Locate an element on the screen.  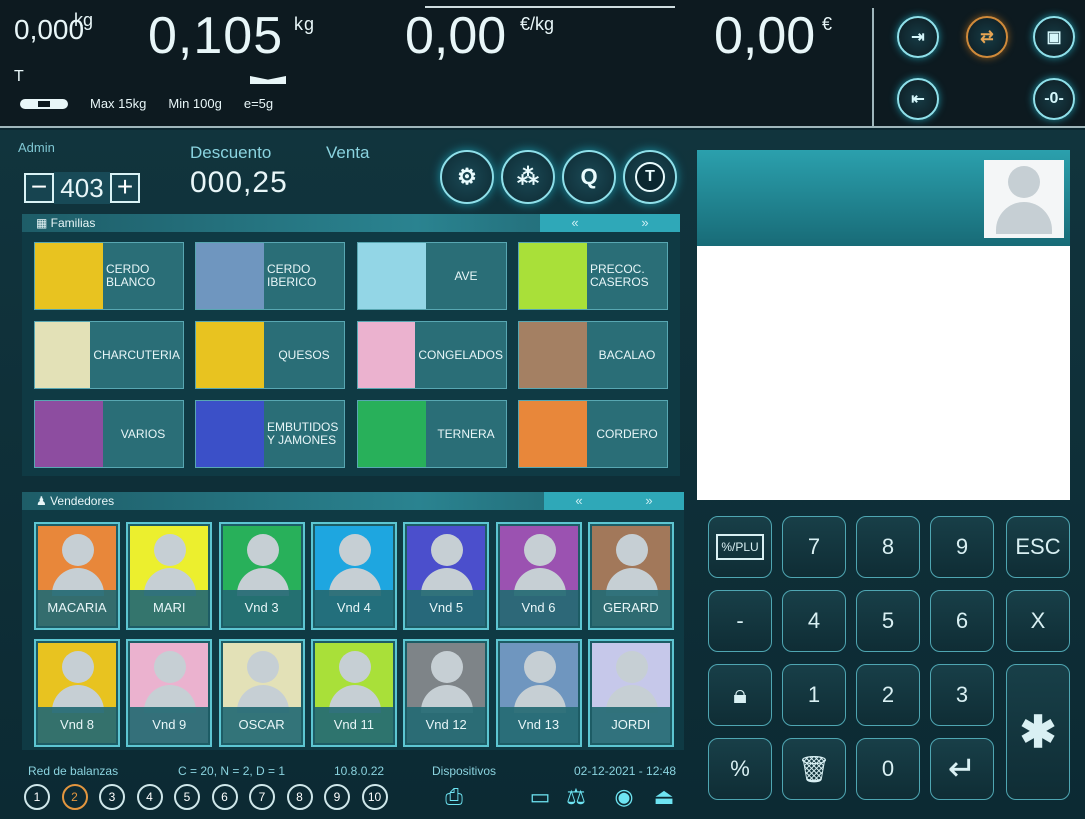
scale-specs: Max 15kg Min 100g e=5g is located at coordinates (146, 103).